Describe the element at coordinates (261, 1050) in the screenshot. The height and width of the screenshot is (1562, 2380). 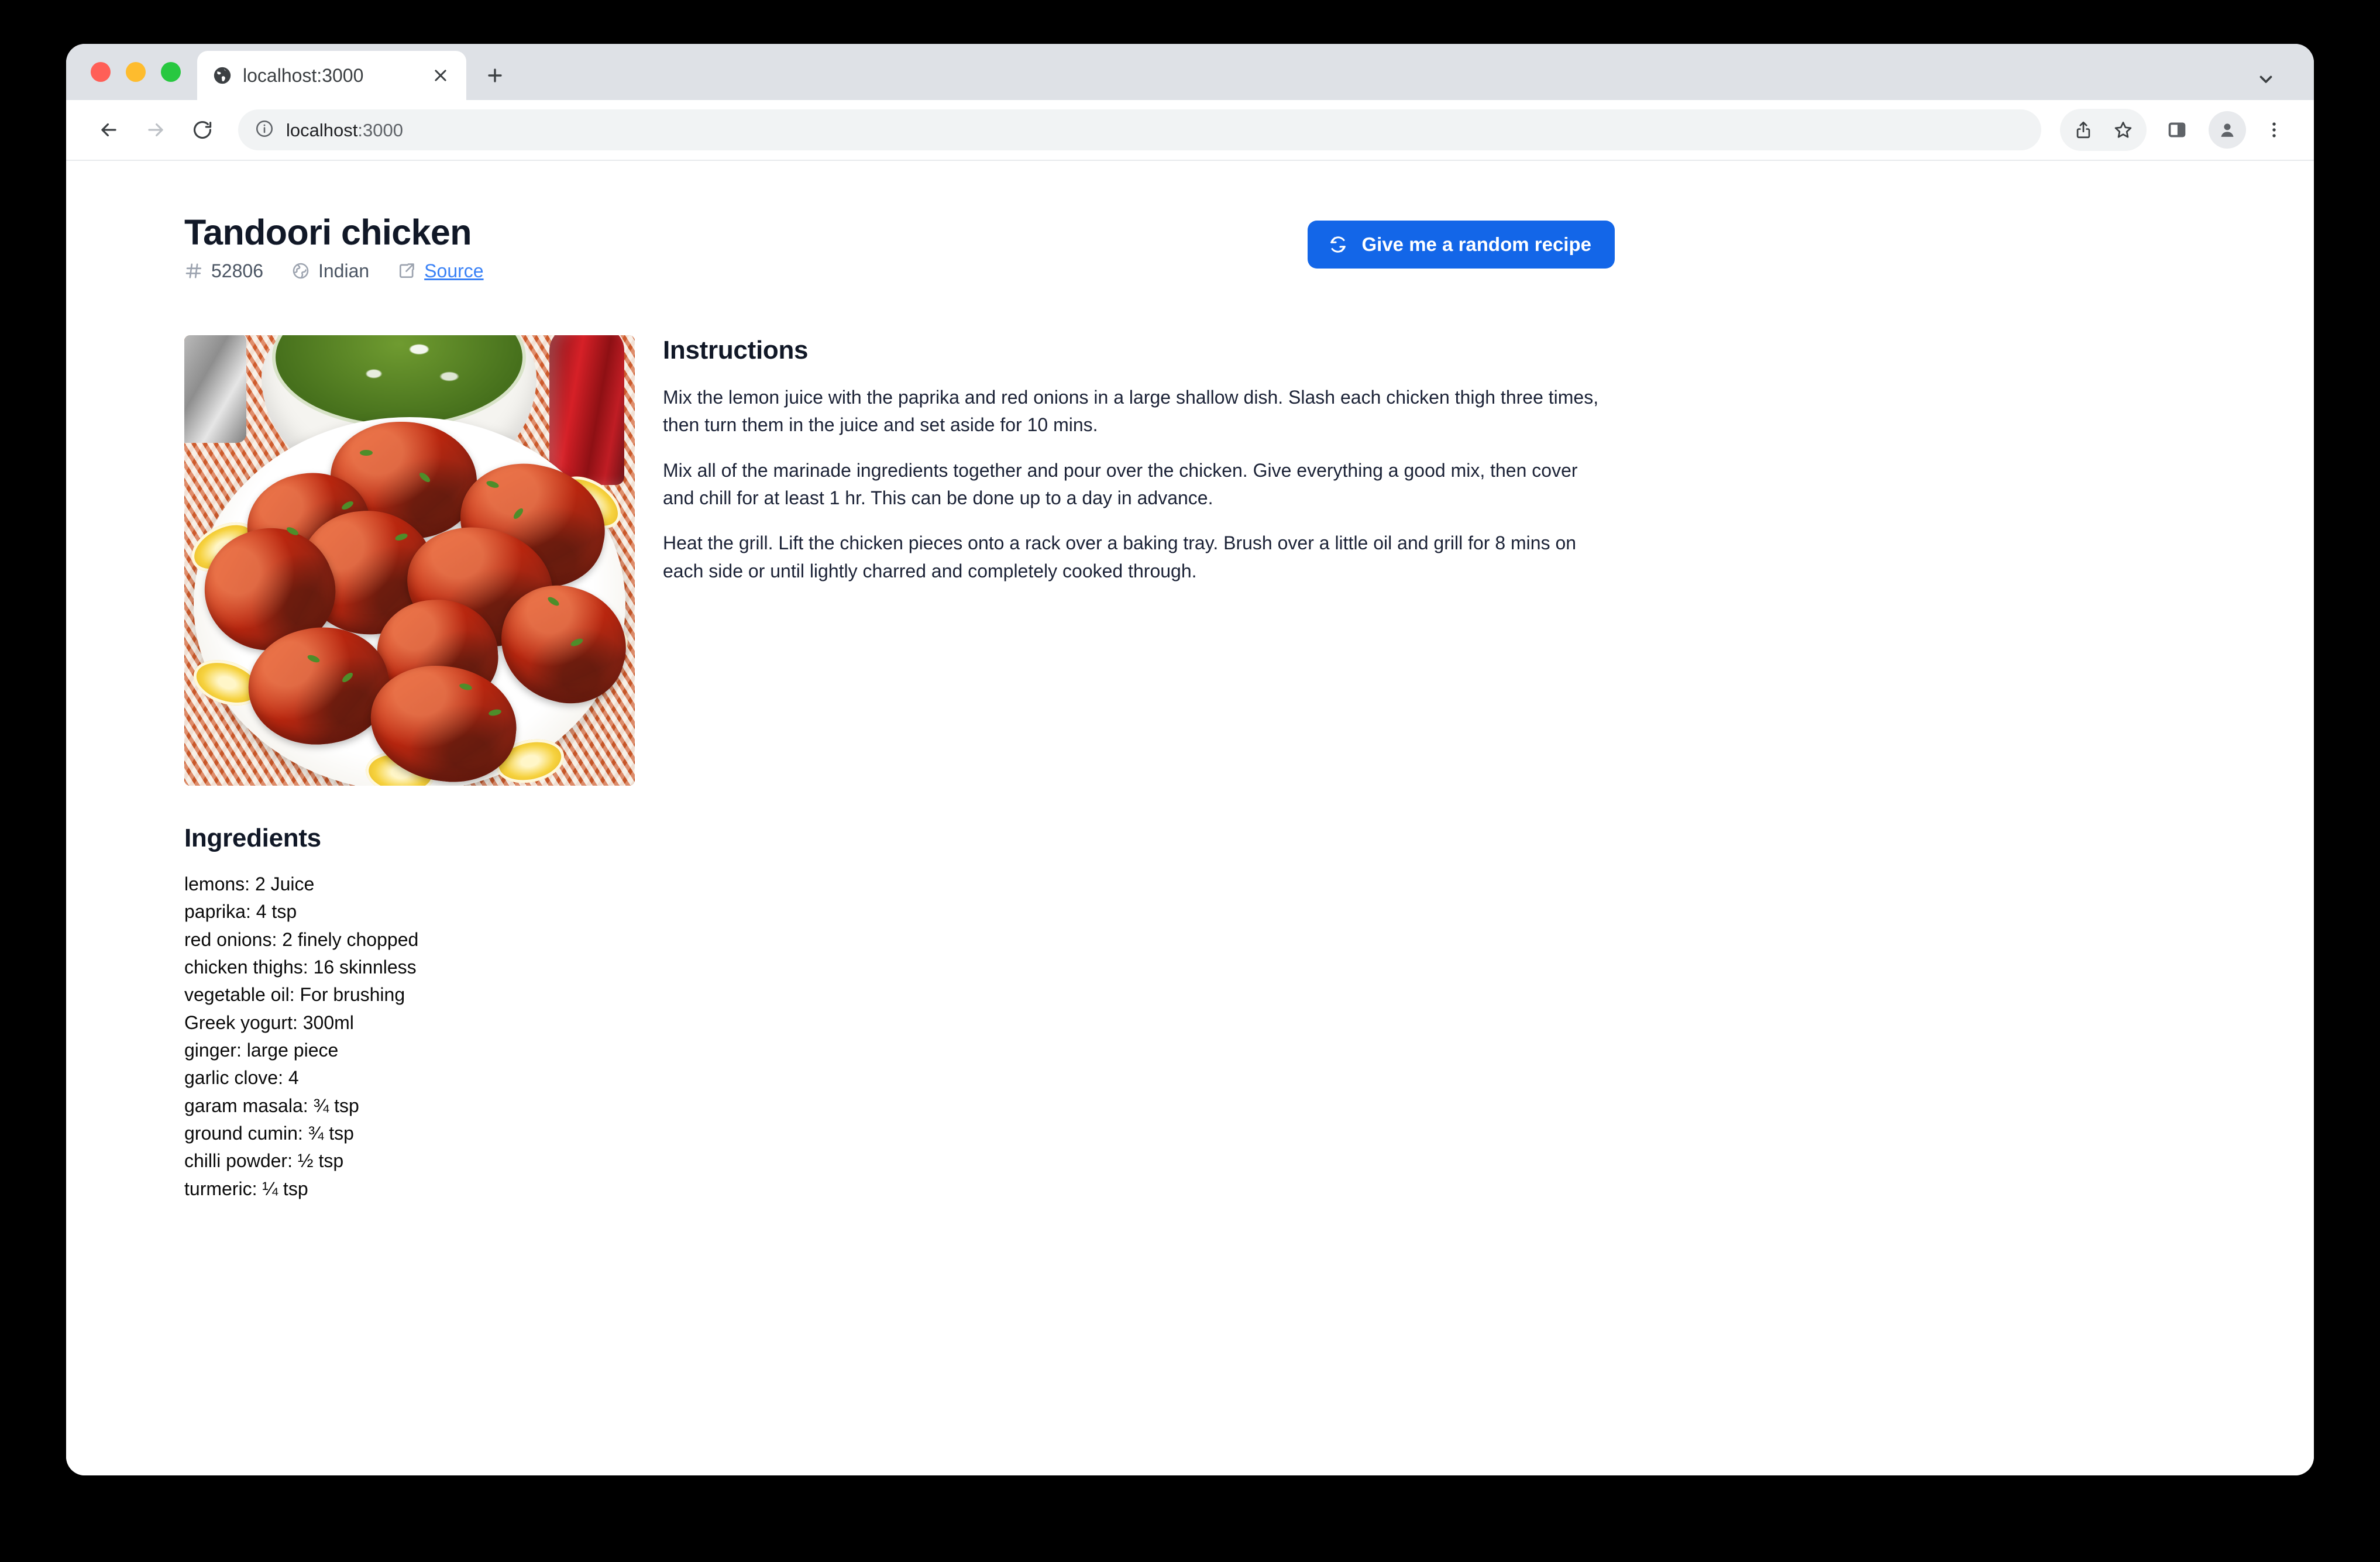
I see `list-item: ginger: large piece` at that location.